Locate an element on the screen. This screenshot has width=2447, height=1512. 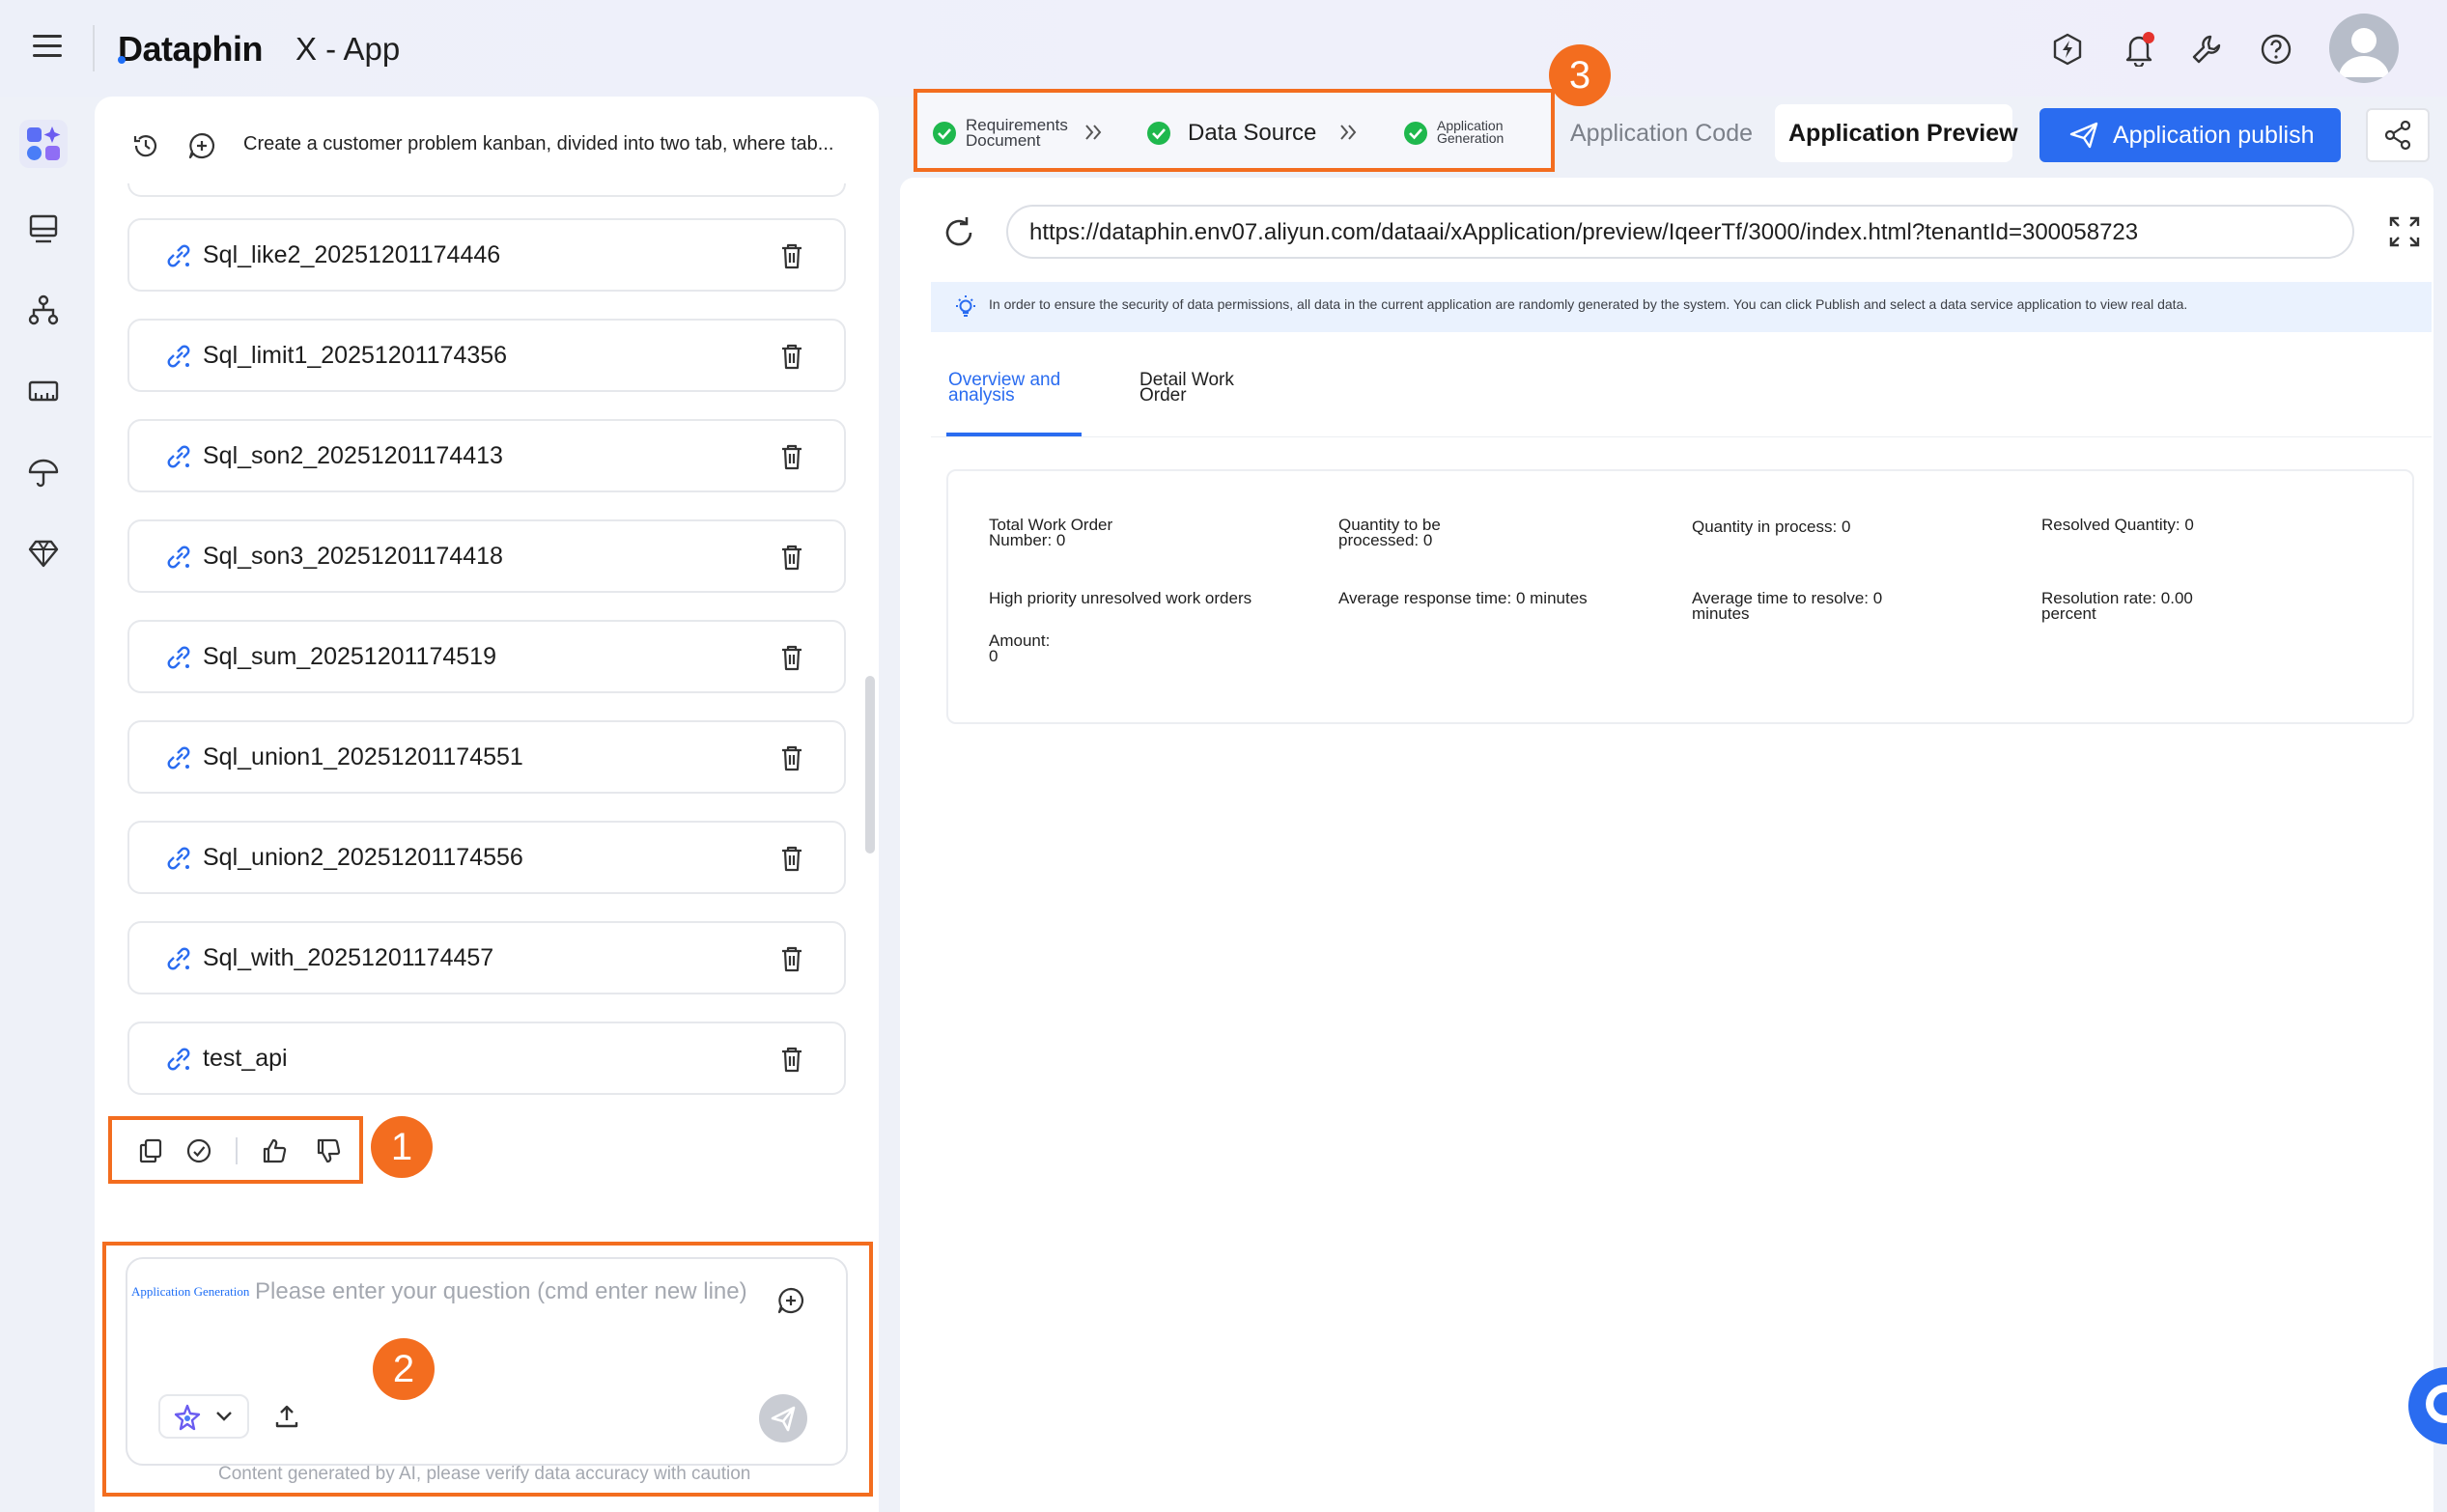
tab-label: Application Preview is located at coordinates (1903, 134).